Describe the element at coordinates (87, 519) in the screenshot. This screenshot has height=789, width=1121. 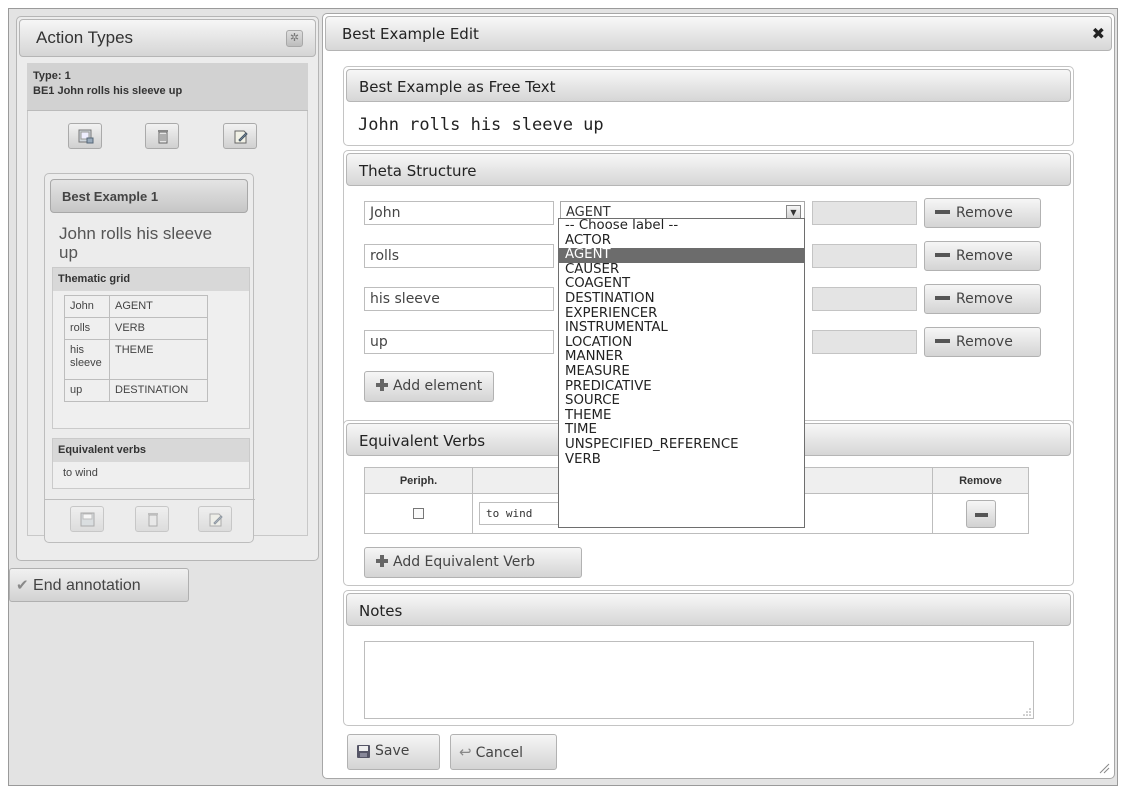
I see `save-example-icon` at that location.